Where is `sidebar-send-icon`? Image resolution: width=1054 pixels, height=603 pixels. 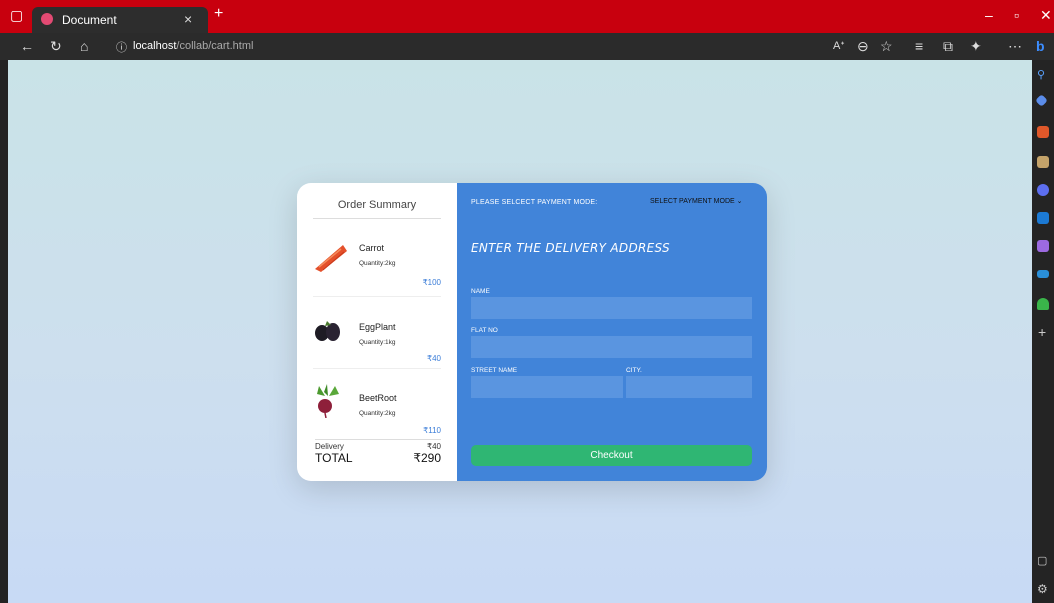
sidebar-send-icon is located at coordinates (1043, 274).